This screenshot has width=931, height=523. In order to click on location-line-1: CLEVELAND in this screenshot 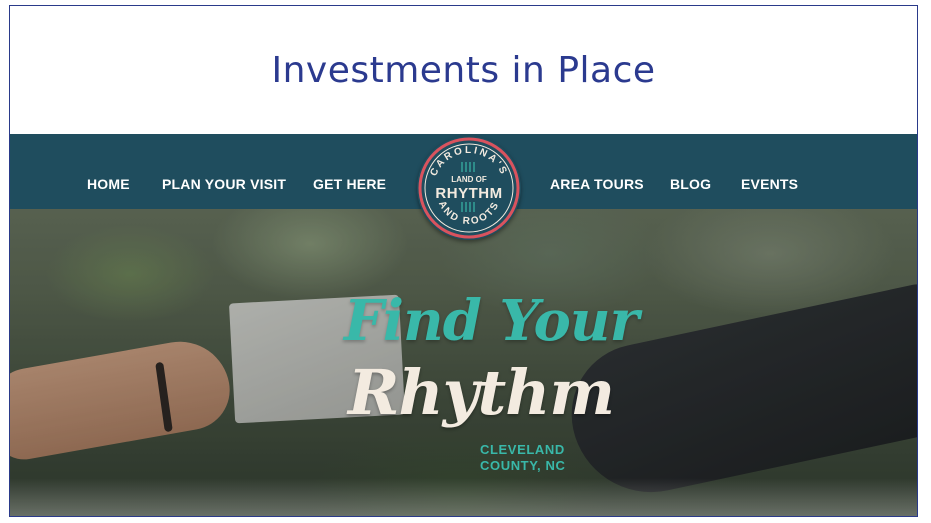, I will do `click(522, 449)`.